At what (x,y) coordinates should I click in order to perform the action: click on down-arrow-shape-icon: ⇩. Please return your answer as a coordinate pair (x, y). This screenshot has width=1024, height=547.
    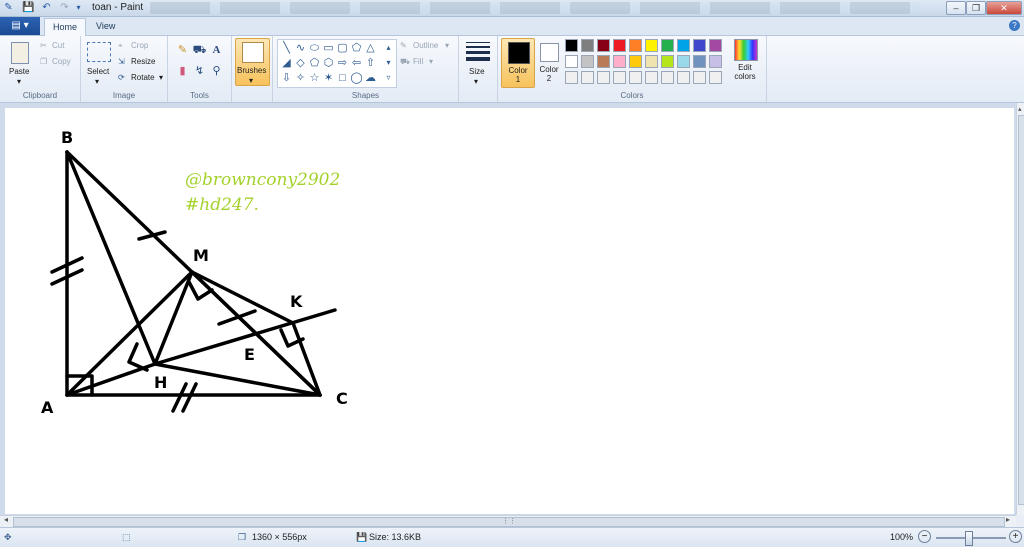
    Looking at the image, I should click on (286, 78).